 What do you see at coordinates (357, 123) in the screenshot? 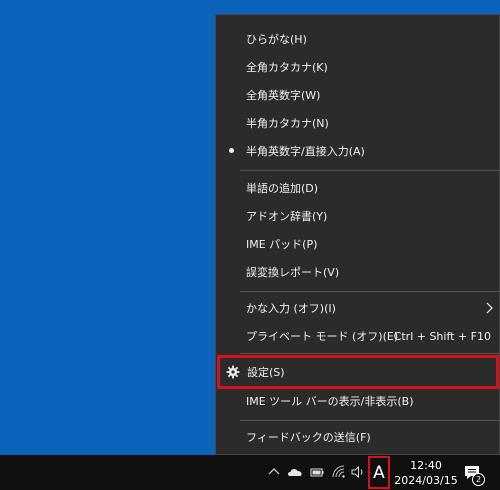
I see `menu-item-hankaku-katakana: 半角カタカナ(N)` at bounding box center [357, 123].